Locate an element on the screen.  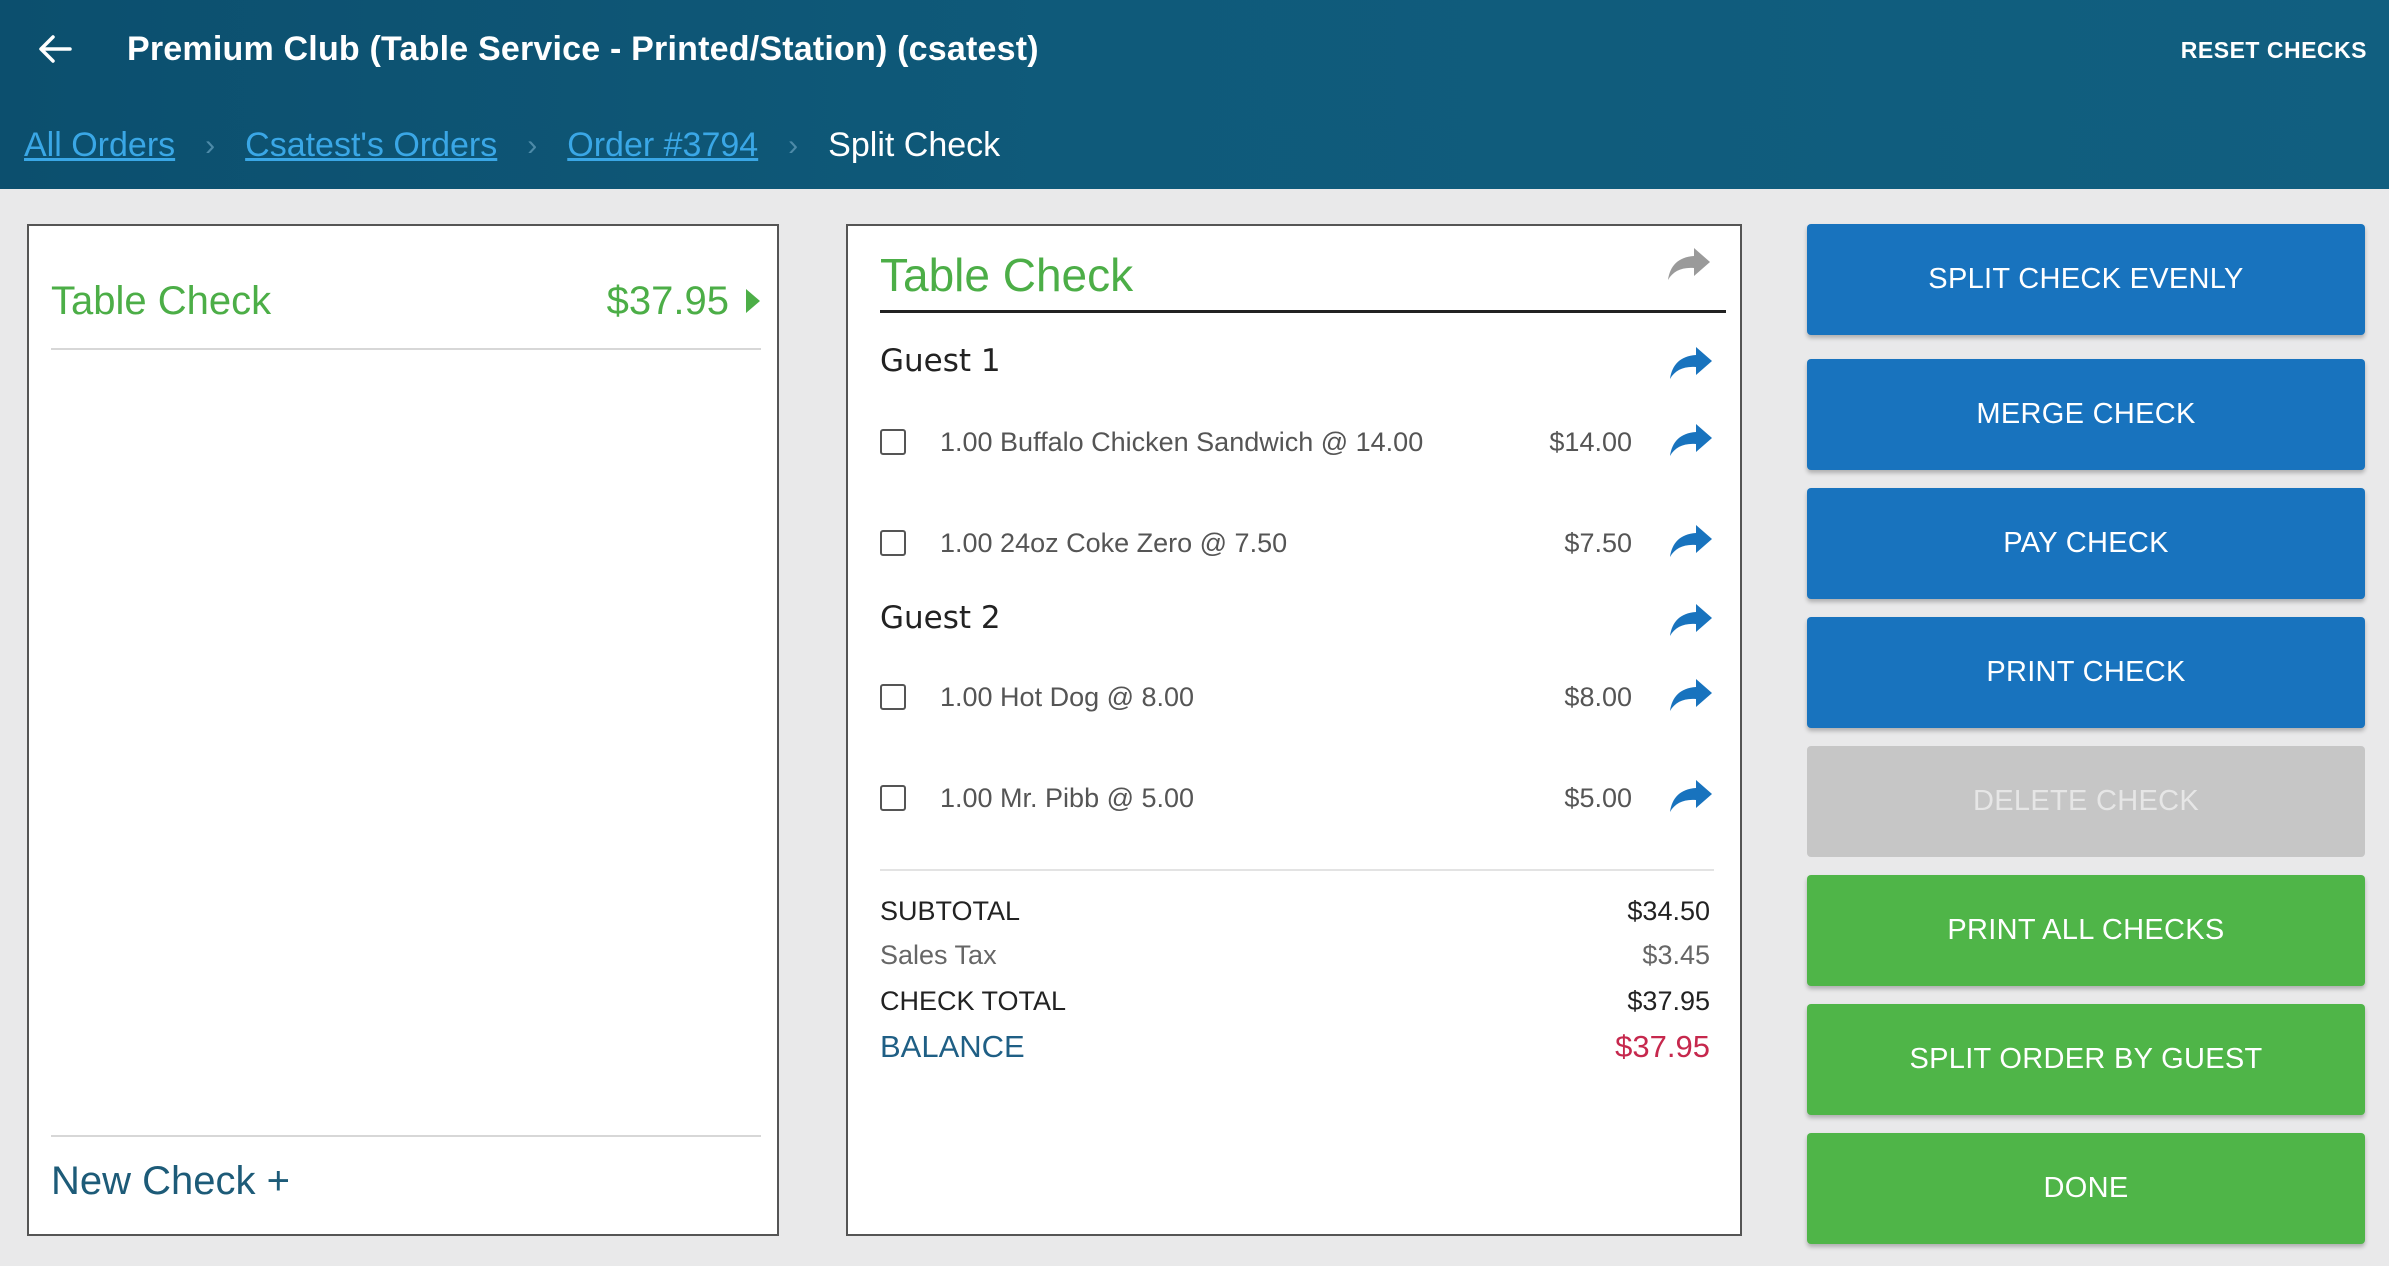
tax-row: Sales Tax $3.45 is located at coordinates (1295, 955).